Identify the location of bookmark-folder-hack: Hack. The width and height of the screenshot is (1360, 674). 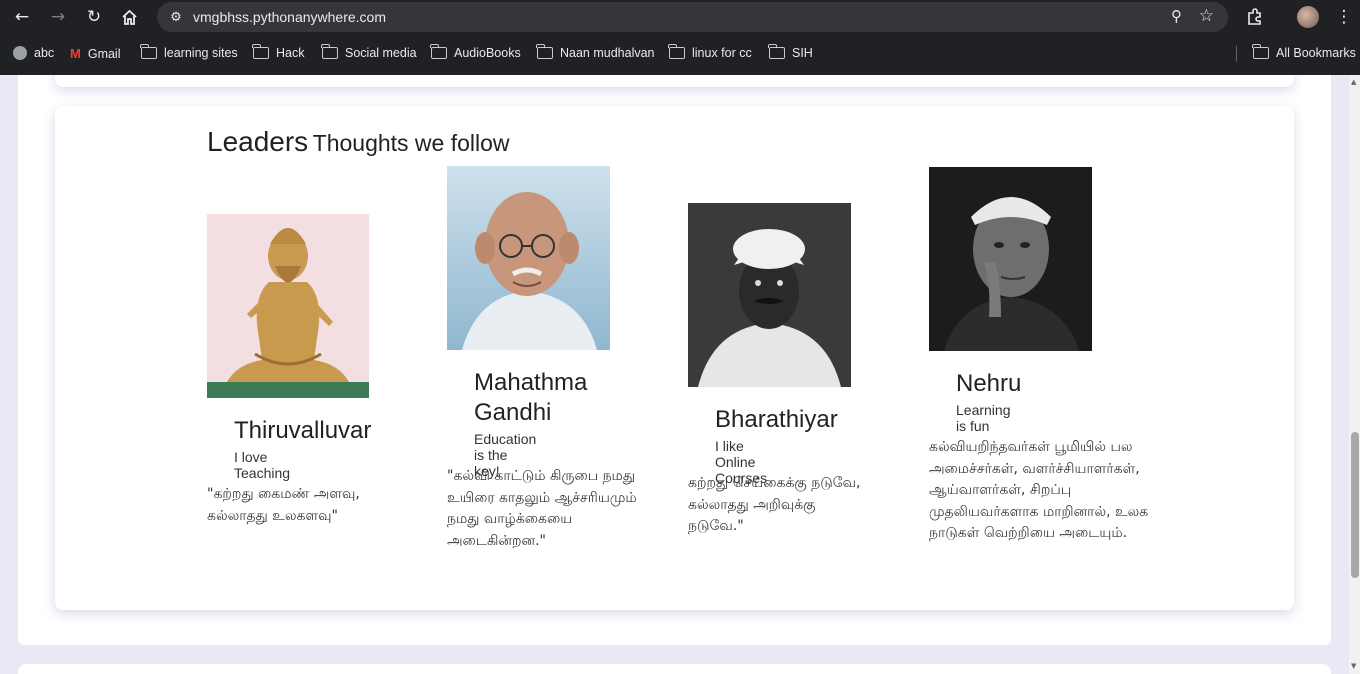
(278, 52).